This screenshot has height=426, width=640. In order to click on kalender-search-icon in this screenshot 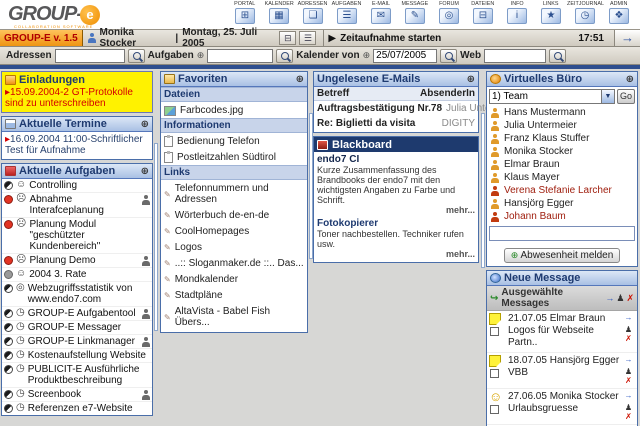, I will do `click(449, 55)`.